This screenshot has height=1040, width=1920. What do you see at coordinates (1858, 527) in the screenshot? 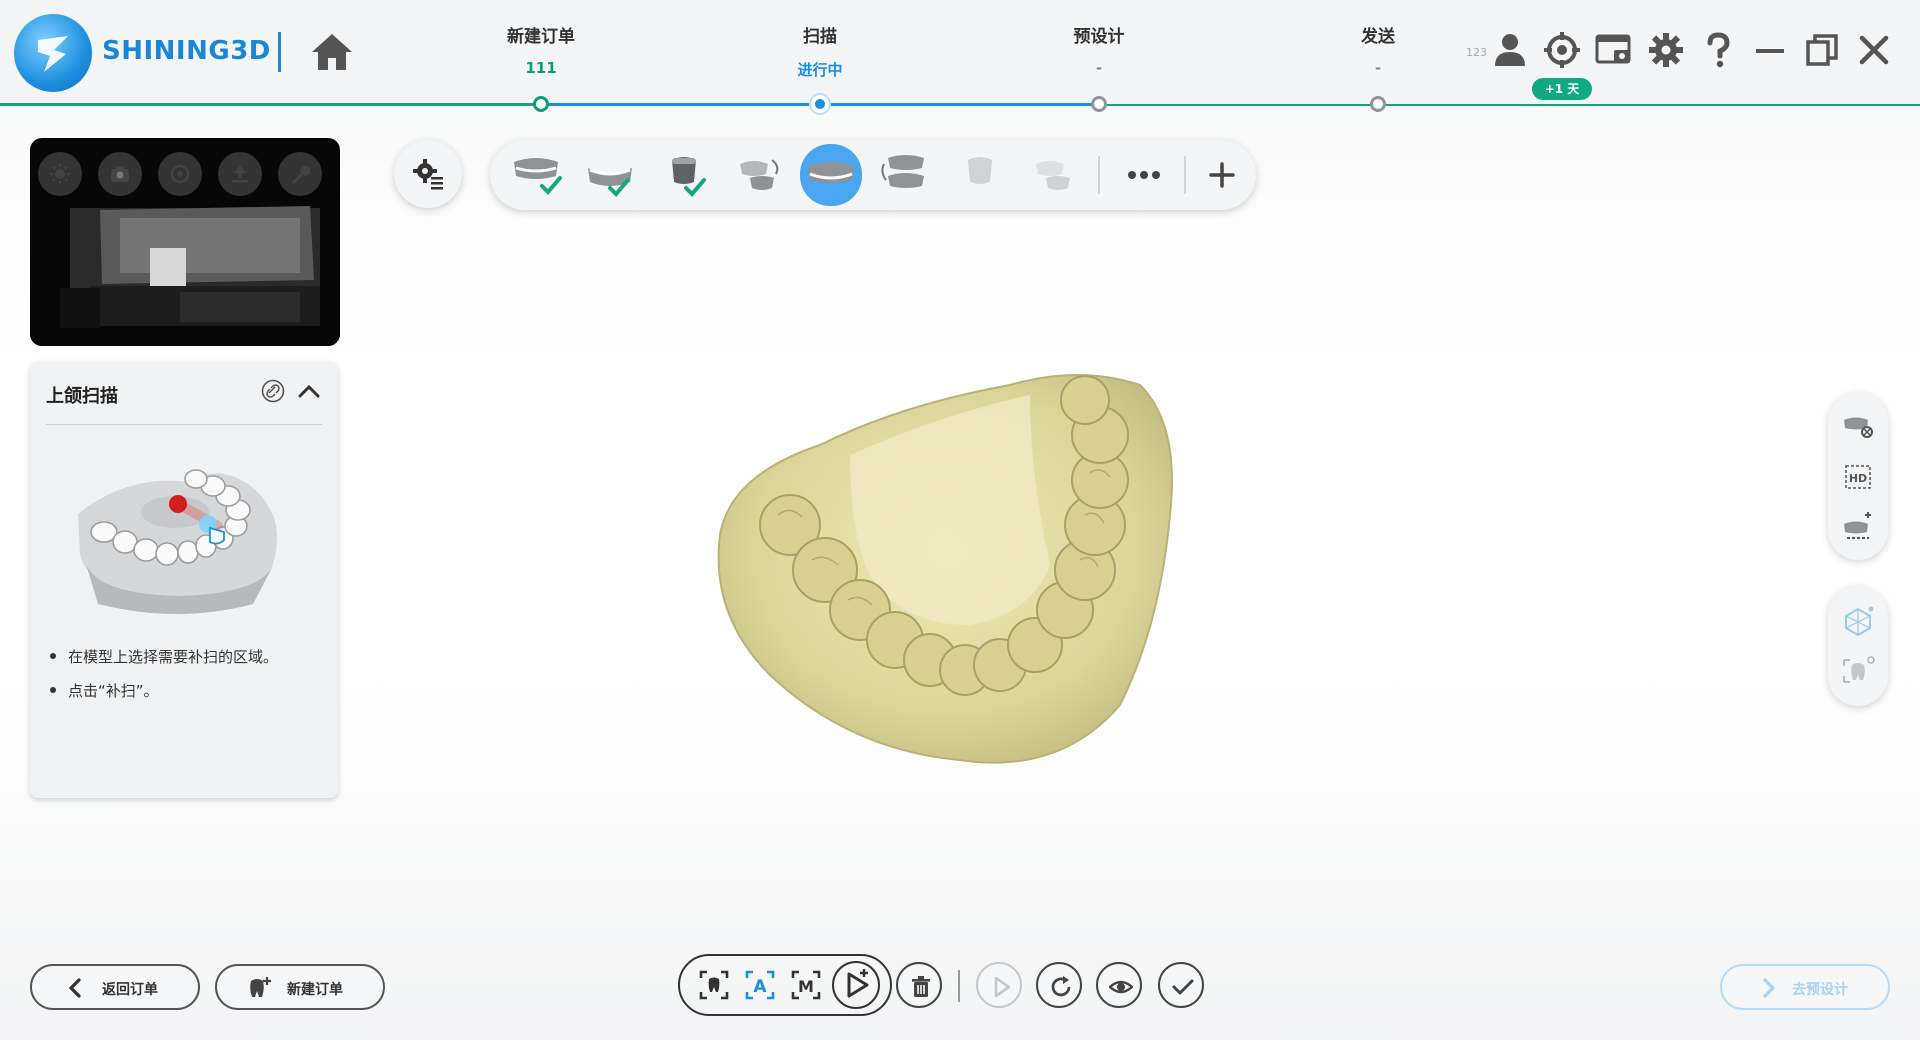
I see `clip-scan-icon` at bounding box center [1858, 527].